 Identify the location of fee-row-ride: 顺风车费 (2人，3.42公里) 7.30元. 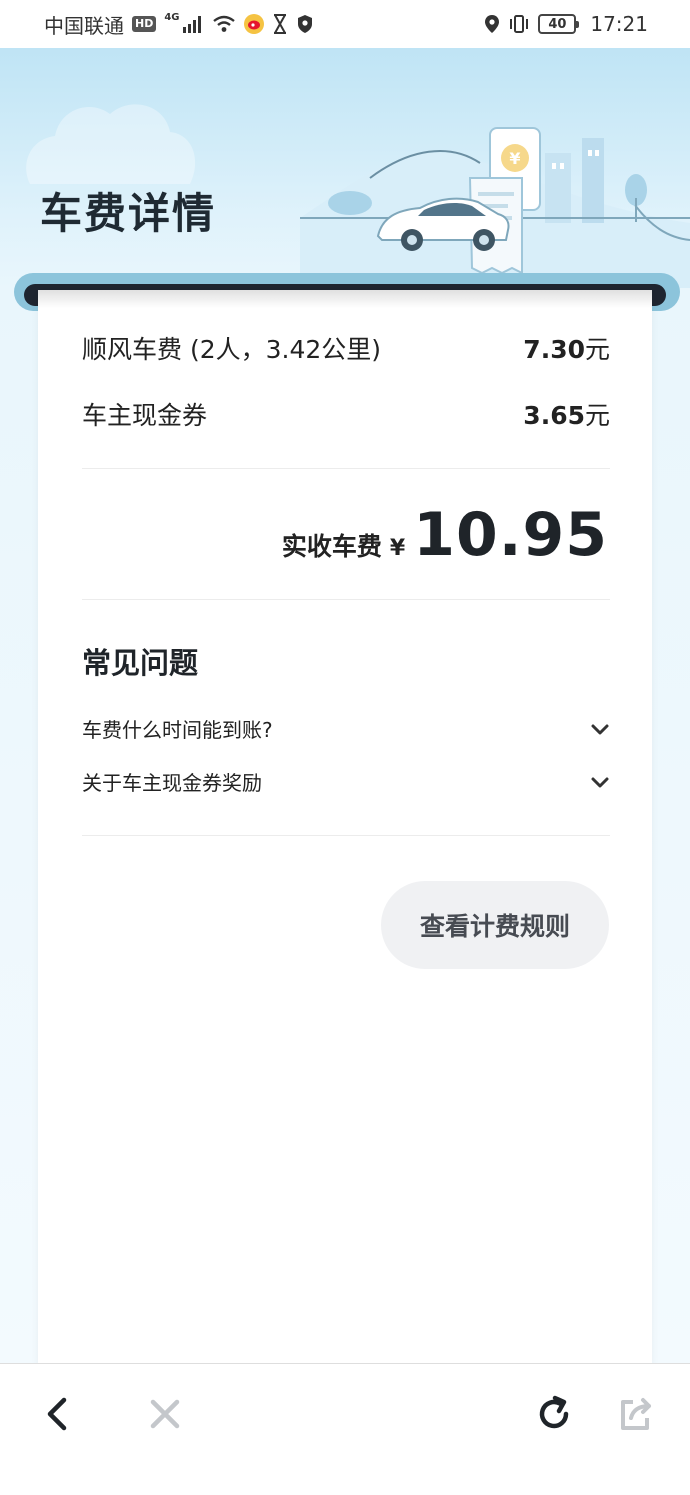
(346, 348).